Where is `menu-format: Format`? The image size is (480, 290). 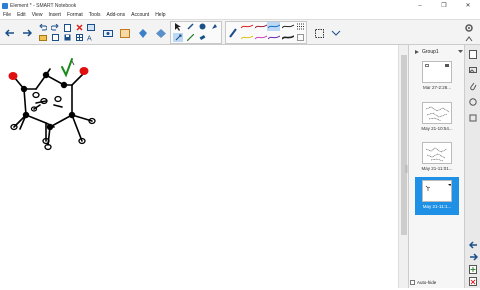
menu-format: Format is located at coordinates (75, 15).